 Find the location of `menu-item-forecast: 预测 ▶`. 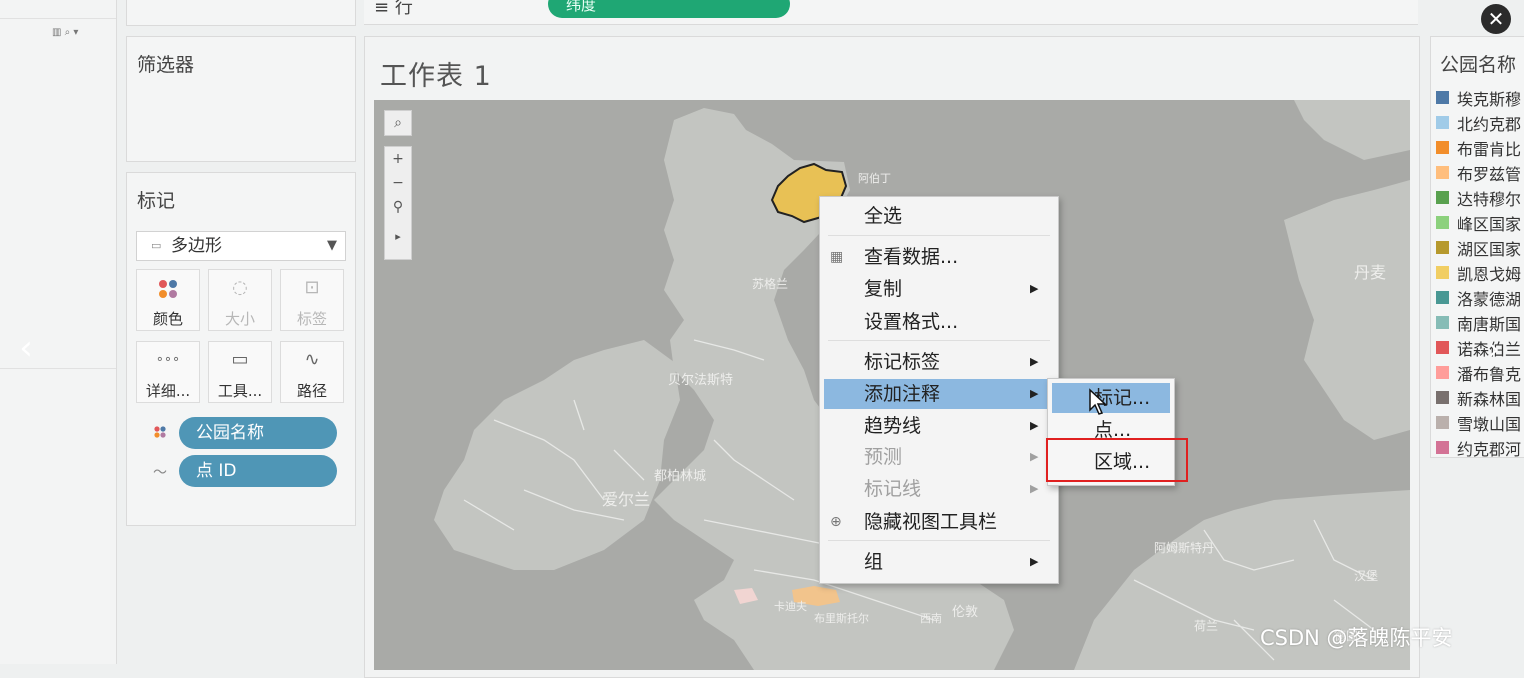

menu-item-forecast: 预测 ▶ is located at coordinates (939, 457).